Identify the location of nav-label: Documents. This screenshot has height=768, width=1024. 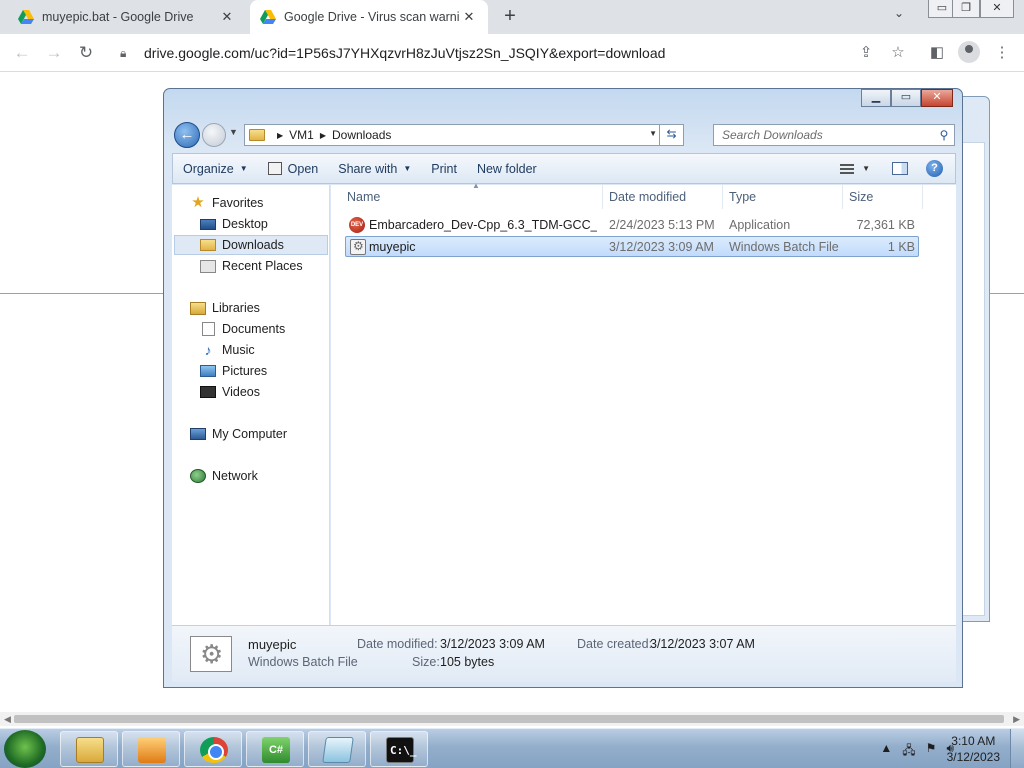
(254, 329).